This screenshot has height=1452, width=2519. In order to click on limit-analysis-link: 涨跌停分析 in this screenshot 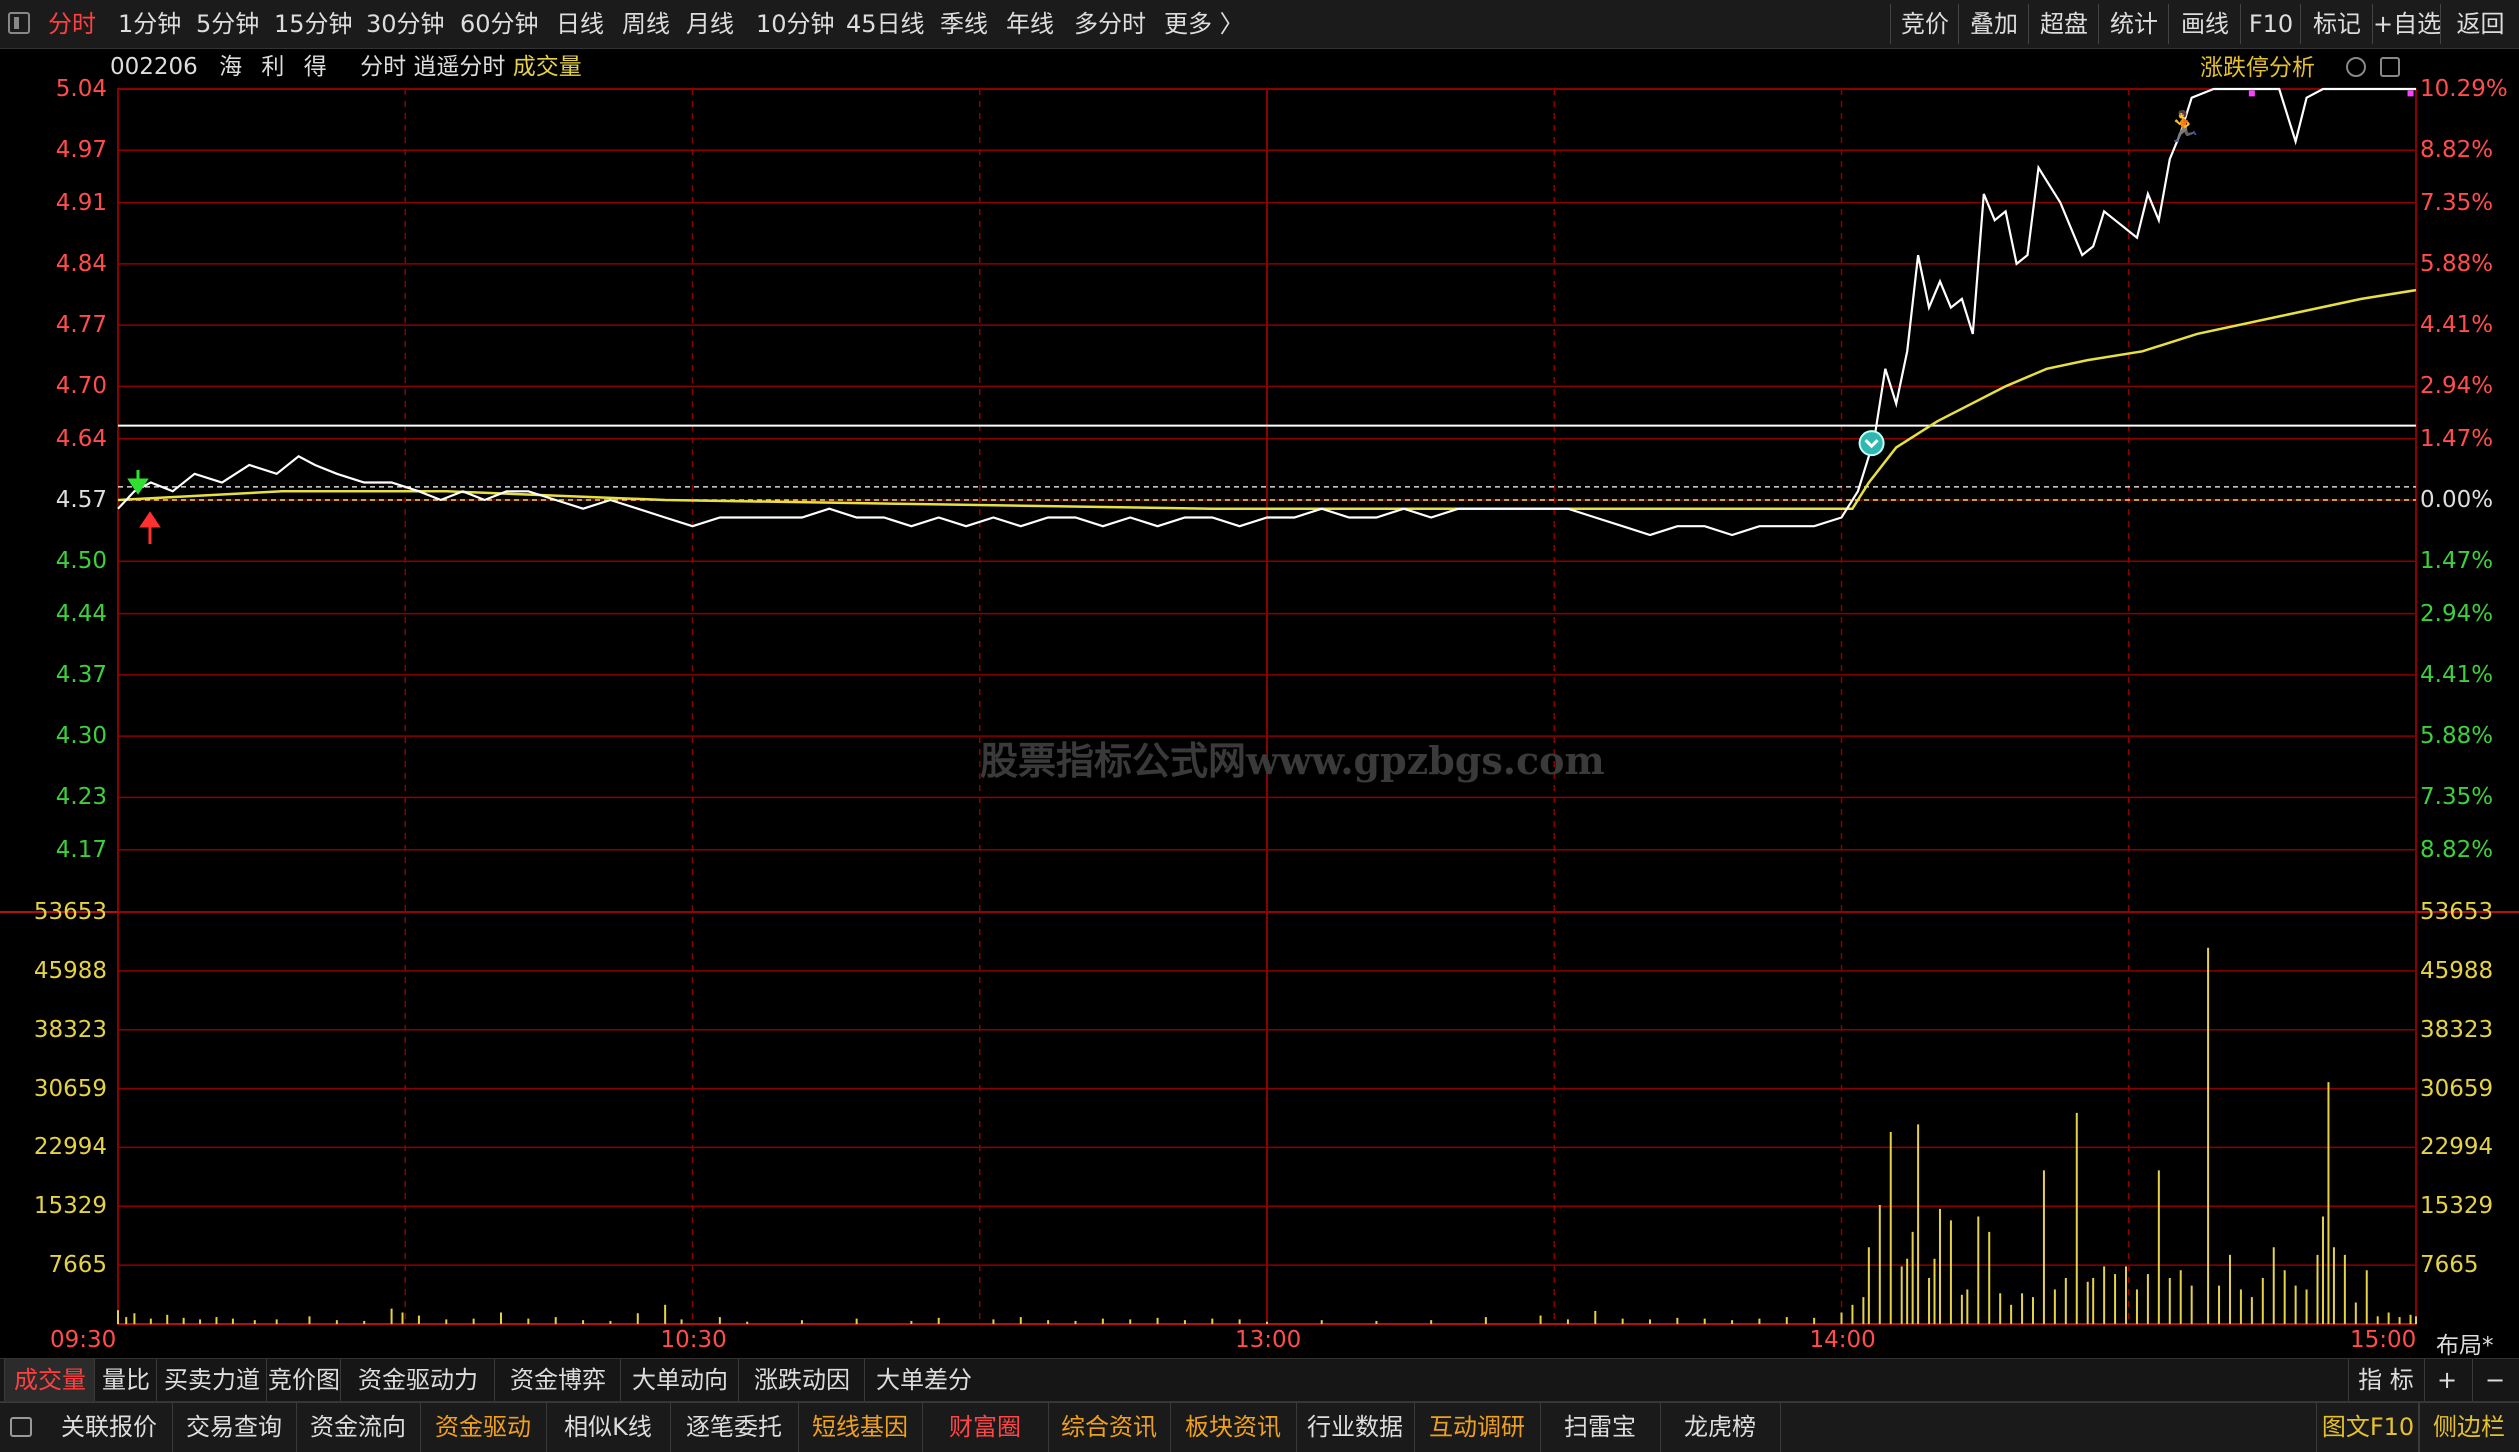, I will do `click(2257, 68)`.